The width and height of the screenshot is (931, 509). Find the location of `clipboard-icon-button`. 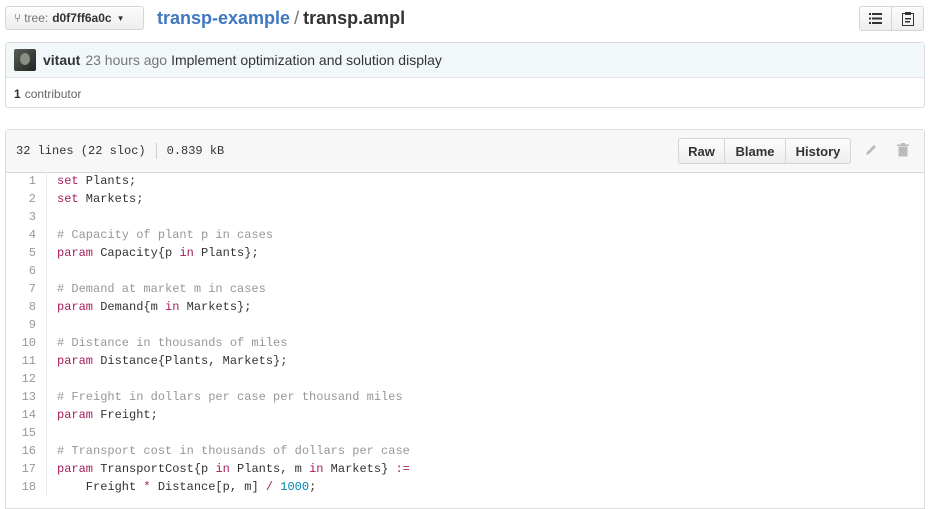

clipboard-icon-button is located at coordinates (907, 18).